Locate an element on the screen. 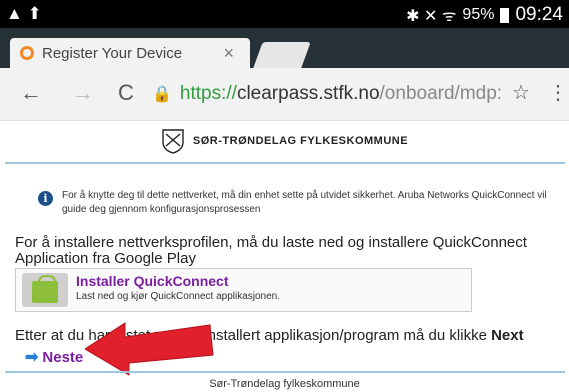 Image resolution: width=569 pixels, height=392 pixels. tab-title: Register Your Device is located at coordinates (112, 53).